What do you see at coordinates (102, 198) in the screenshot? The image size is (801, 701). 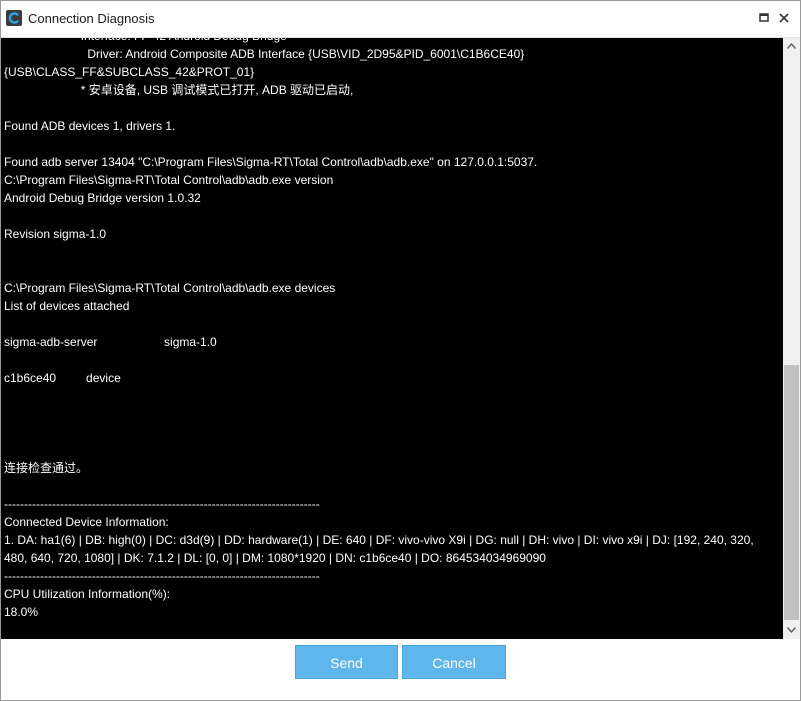 I see `console-line: Android Debug Bridge version 1.0.32` at bounding box center [102, 198].